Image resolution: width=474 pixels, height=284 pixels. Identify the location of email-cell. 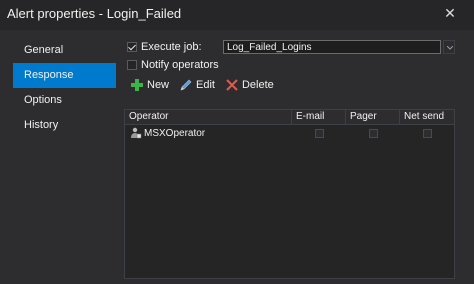
(319, 133).